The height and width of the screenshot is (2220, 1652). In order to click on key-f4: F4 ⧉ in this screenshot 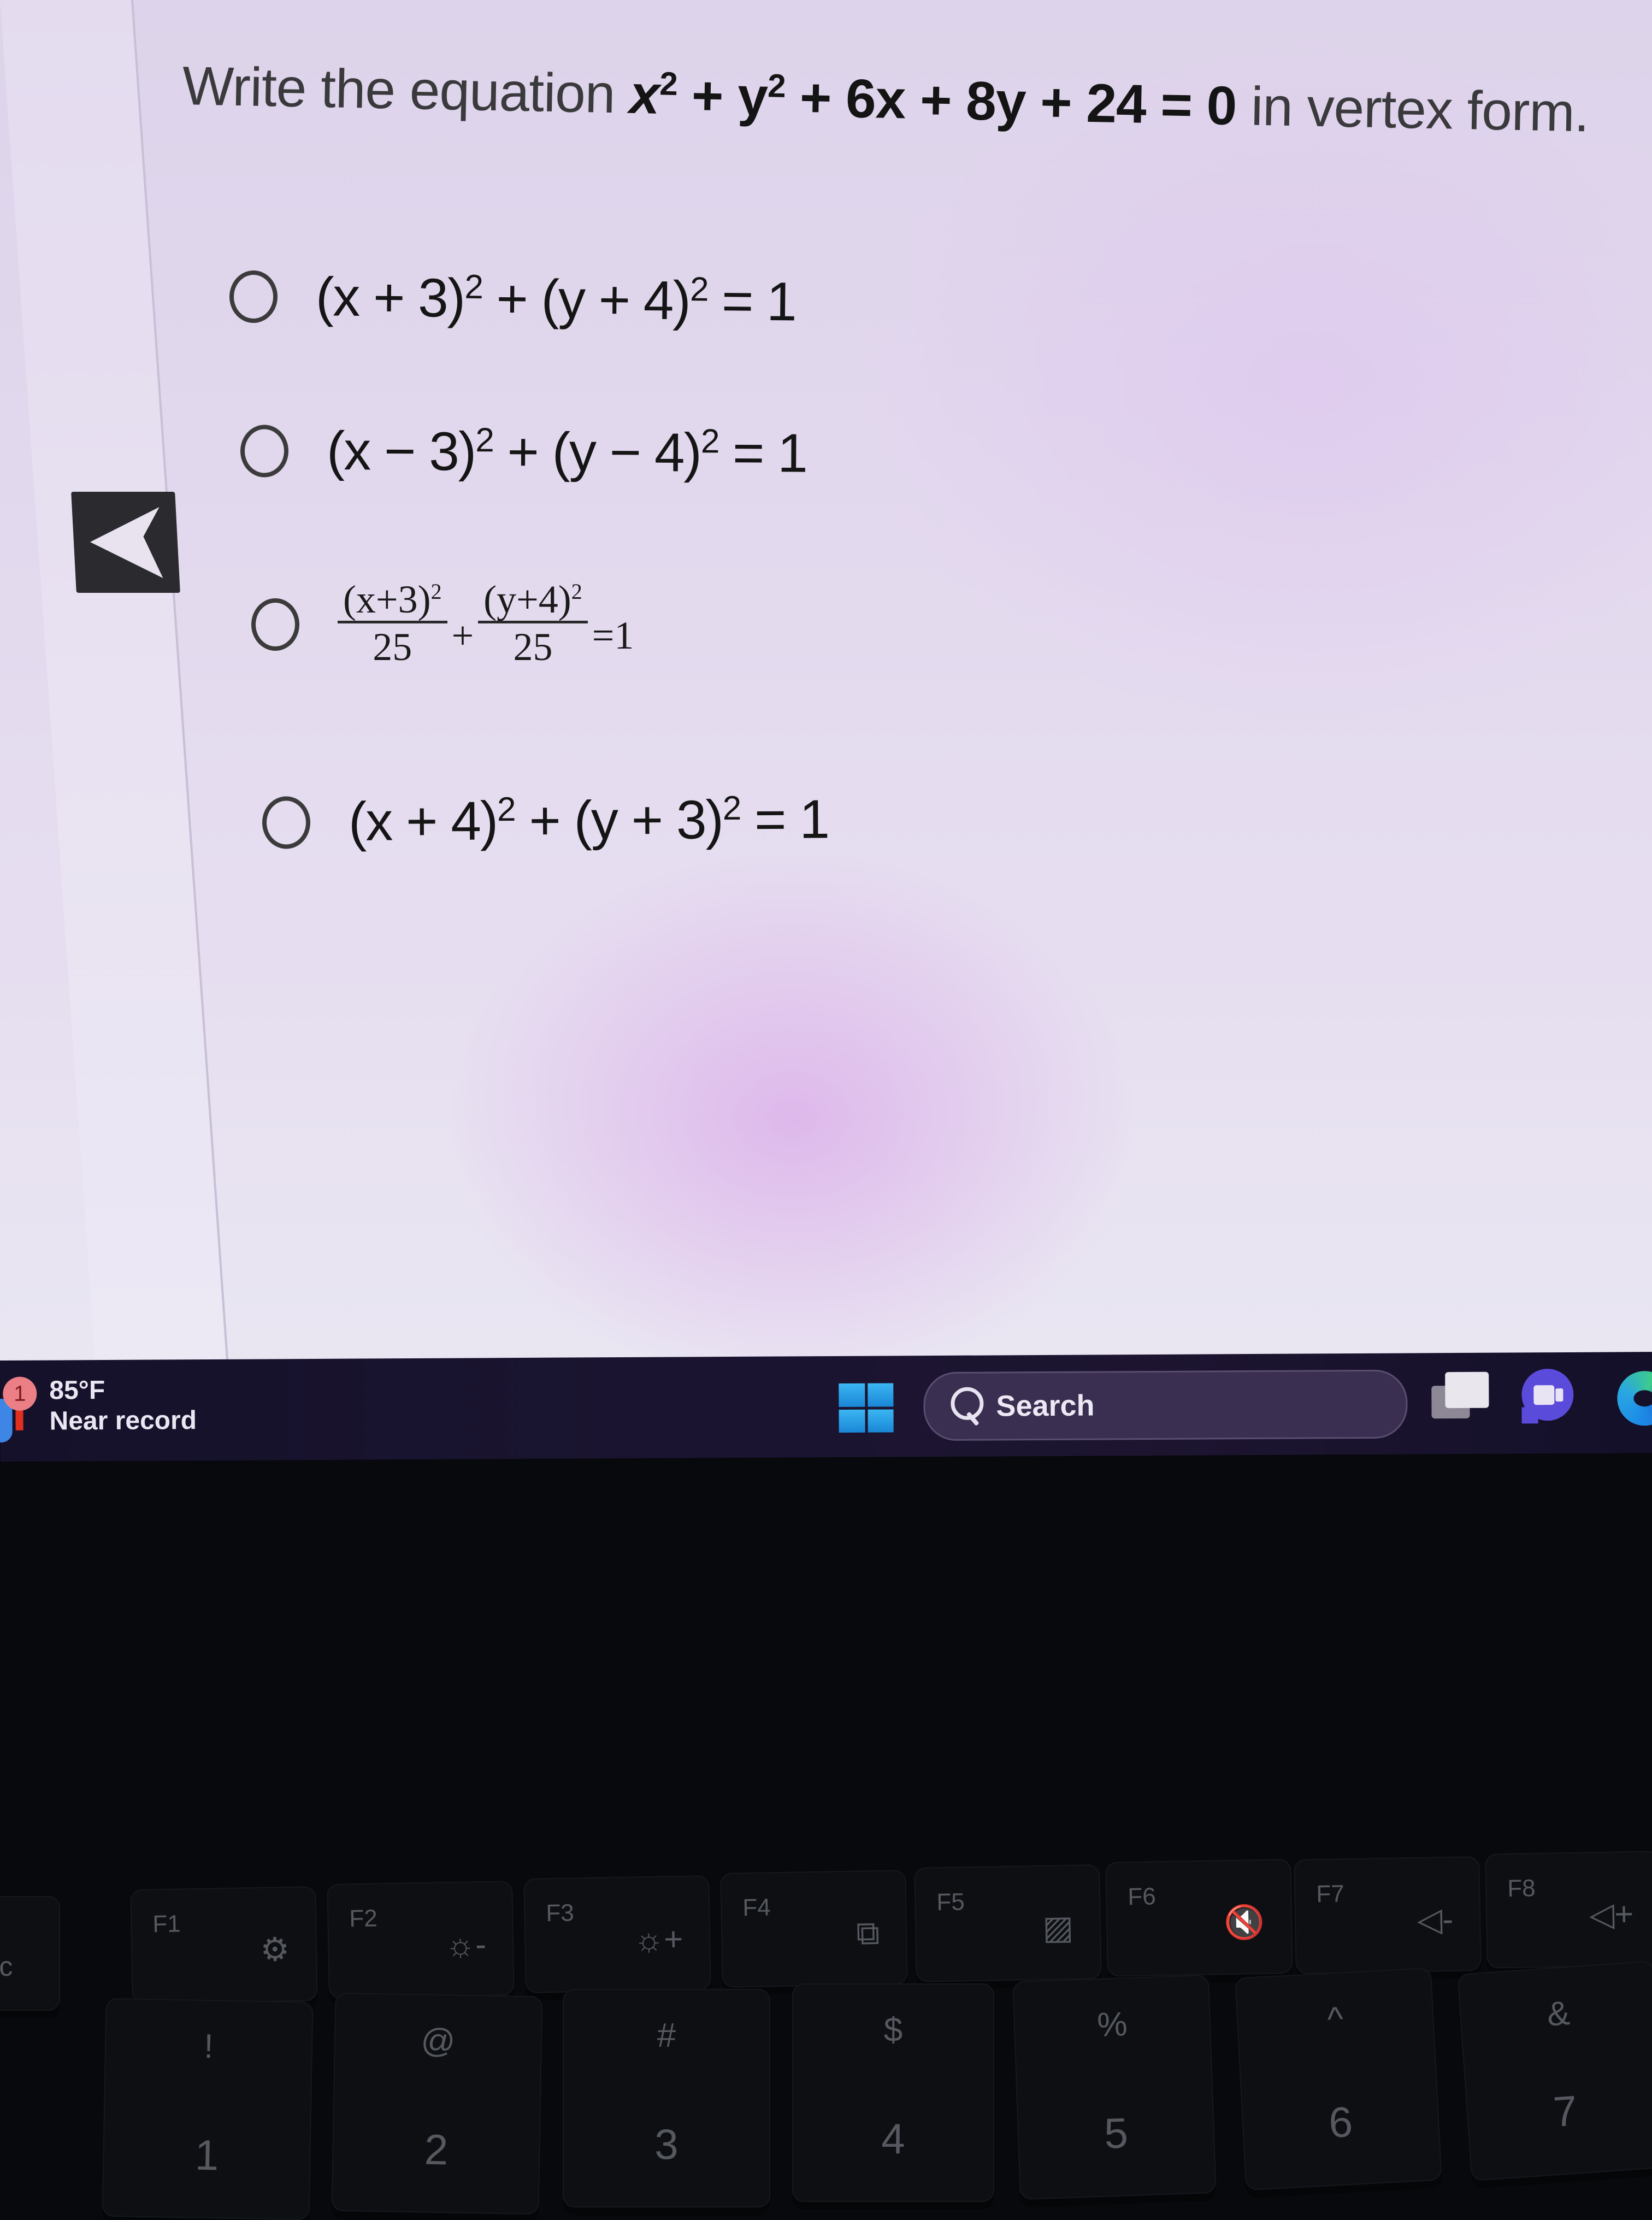, I will do `click(814, 1929)`.